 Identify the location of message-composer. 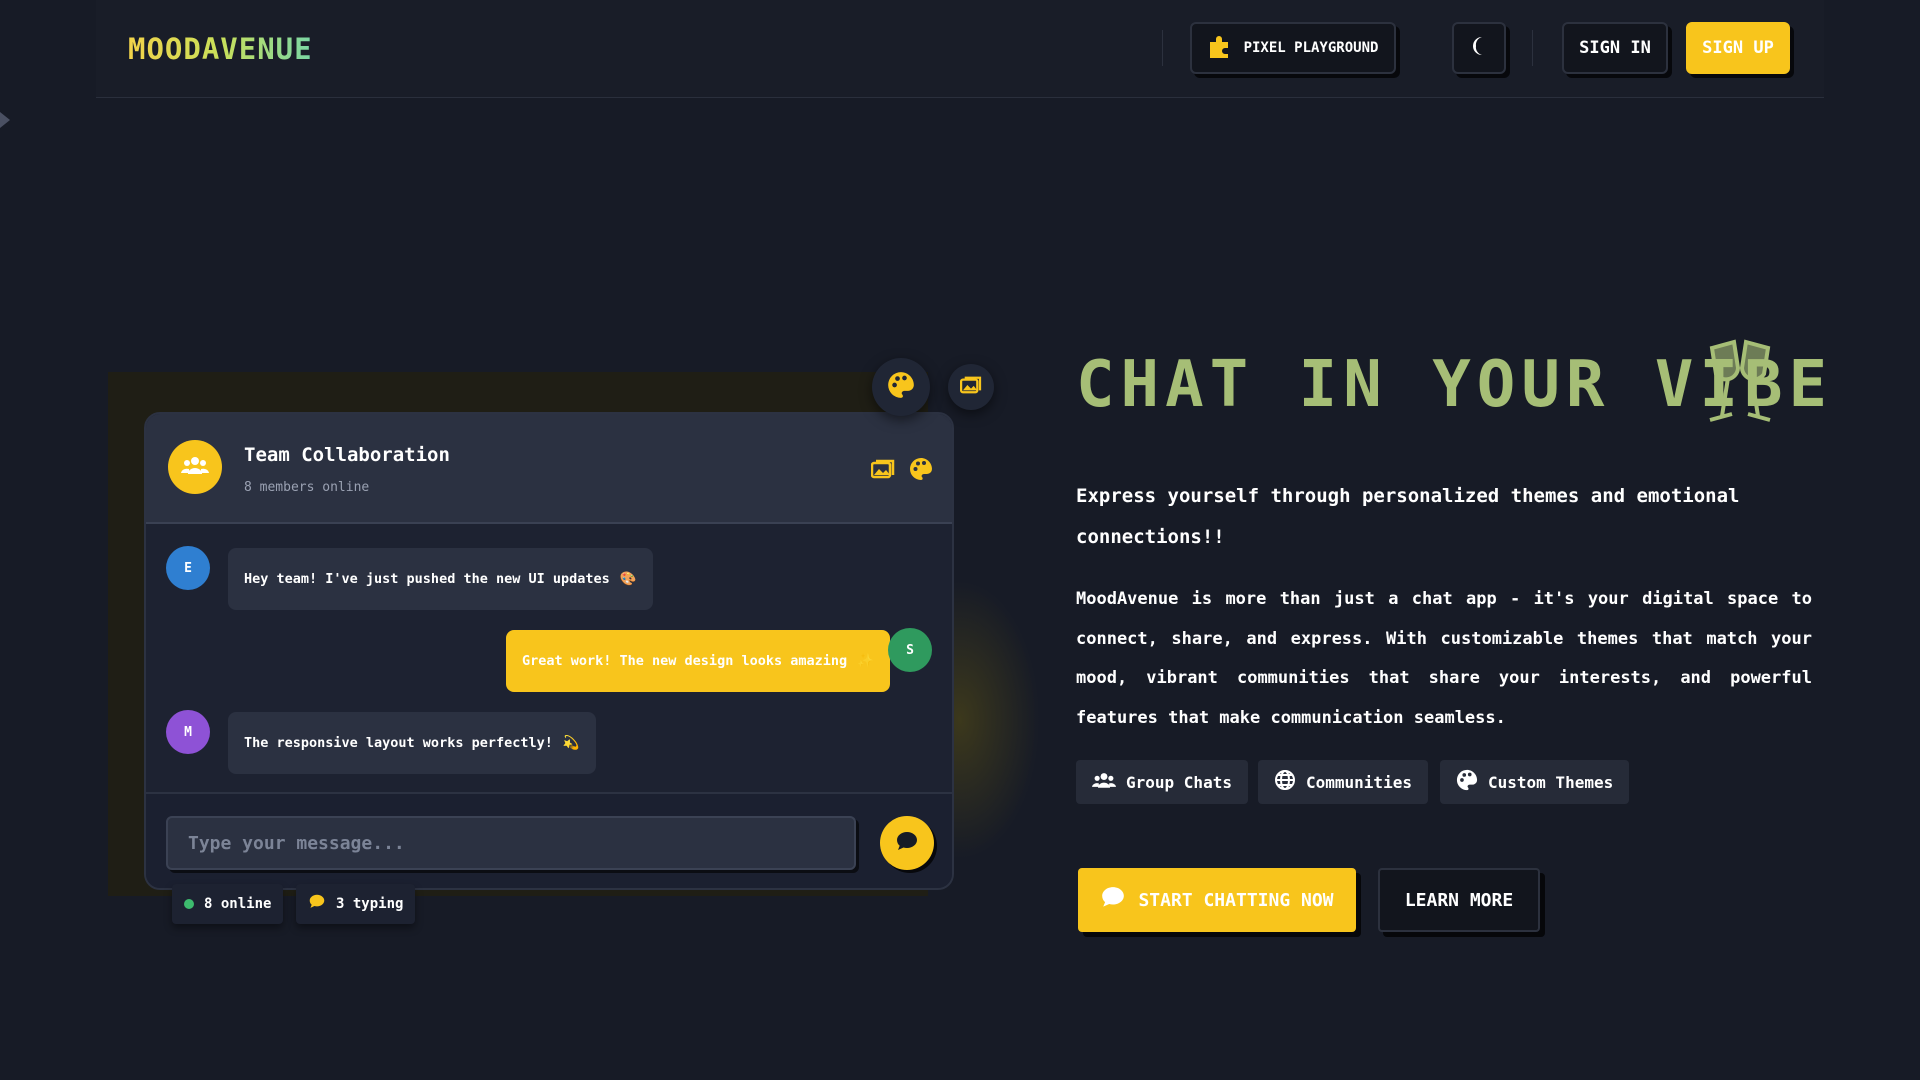
(549, 840).